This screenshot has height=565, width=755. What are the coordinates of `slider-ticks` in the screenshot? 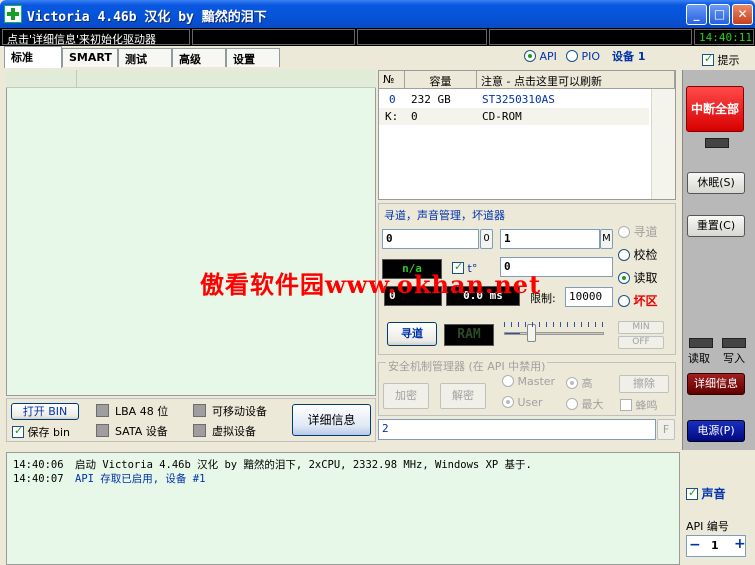 It's located at (554, 324).